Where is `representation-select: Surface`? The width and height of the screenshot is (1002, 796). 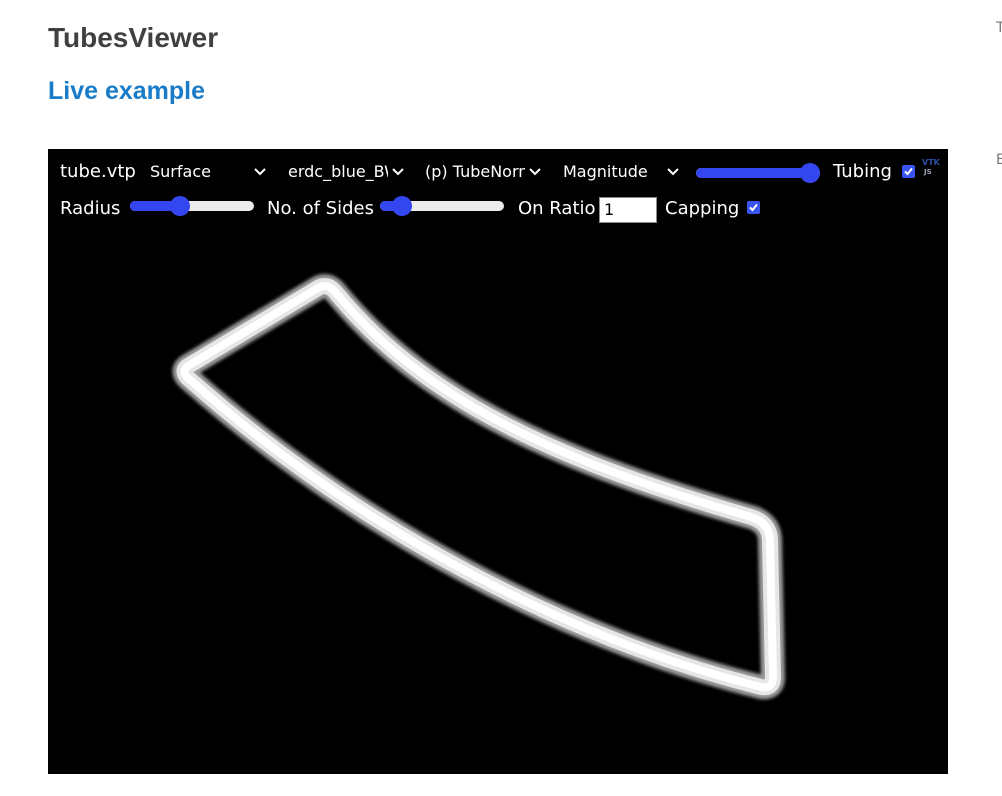
representation-select: Surface is located at coordinates (209, 172).